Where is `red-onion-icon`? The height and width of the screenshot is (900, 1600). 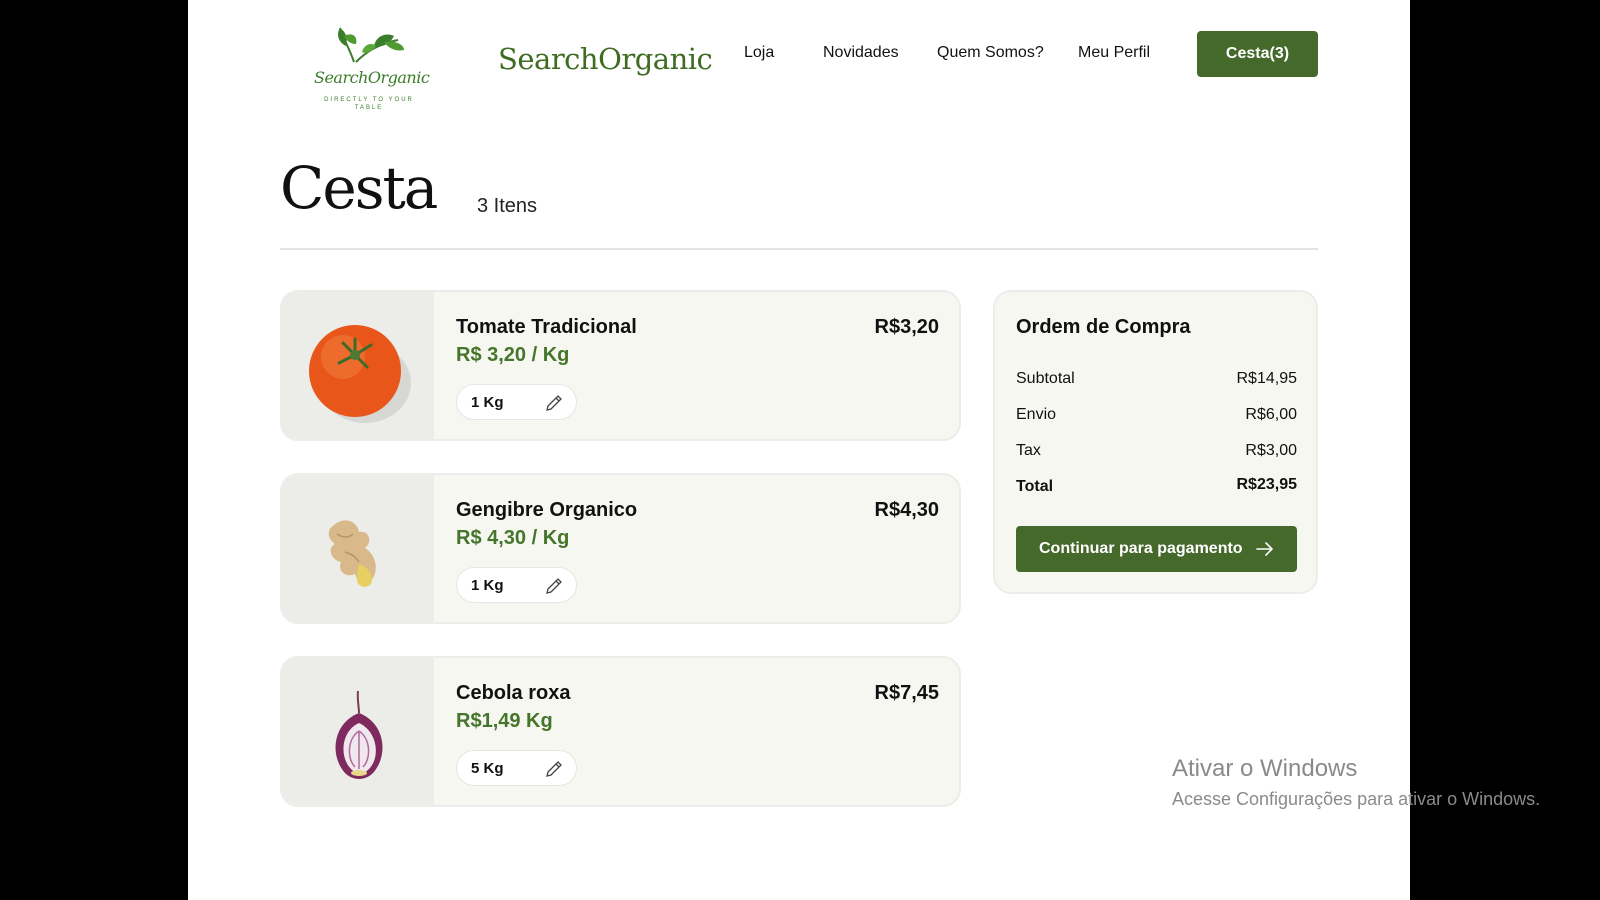
red-onion-icon is located at coordinates (359, 734).